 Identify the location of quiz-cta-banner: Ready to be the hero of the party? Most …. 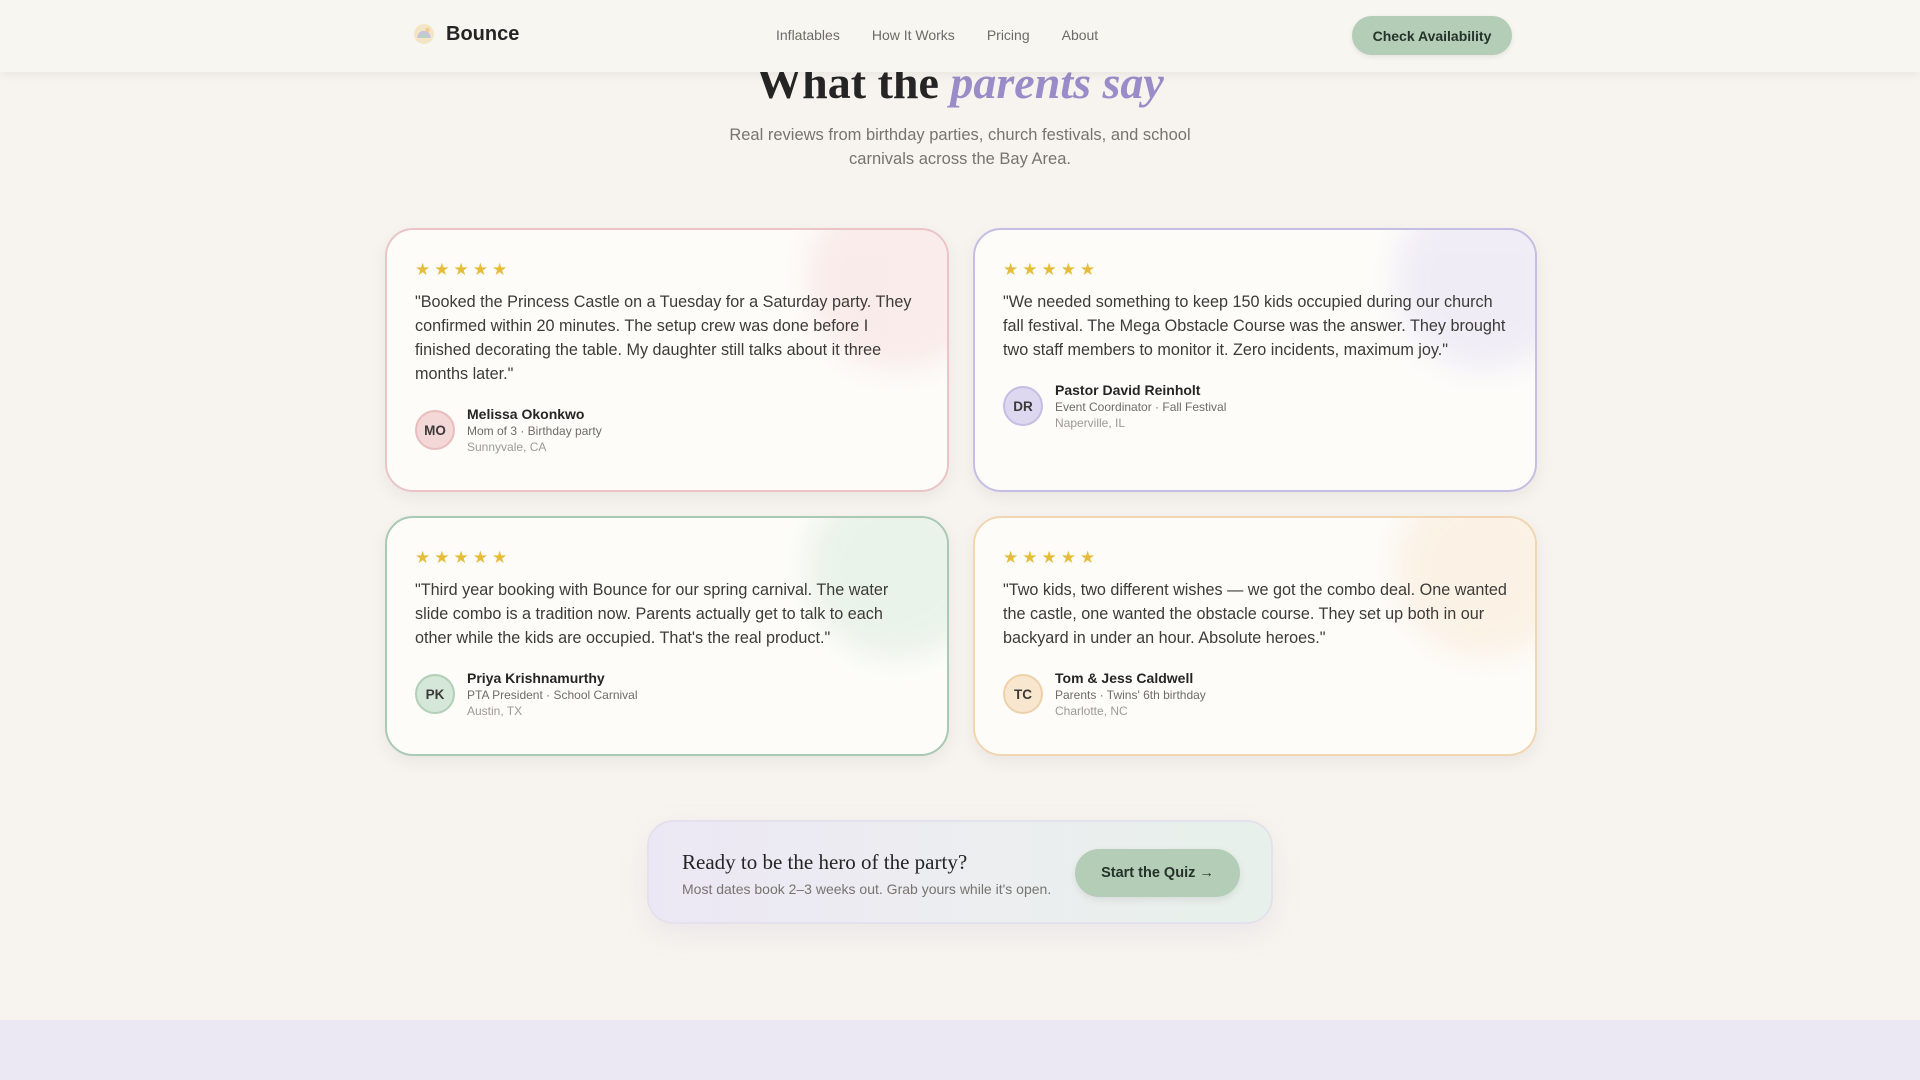
(960, 872).